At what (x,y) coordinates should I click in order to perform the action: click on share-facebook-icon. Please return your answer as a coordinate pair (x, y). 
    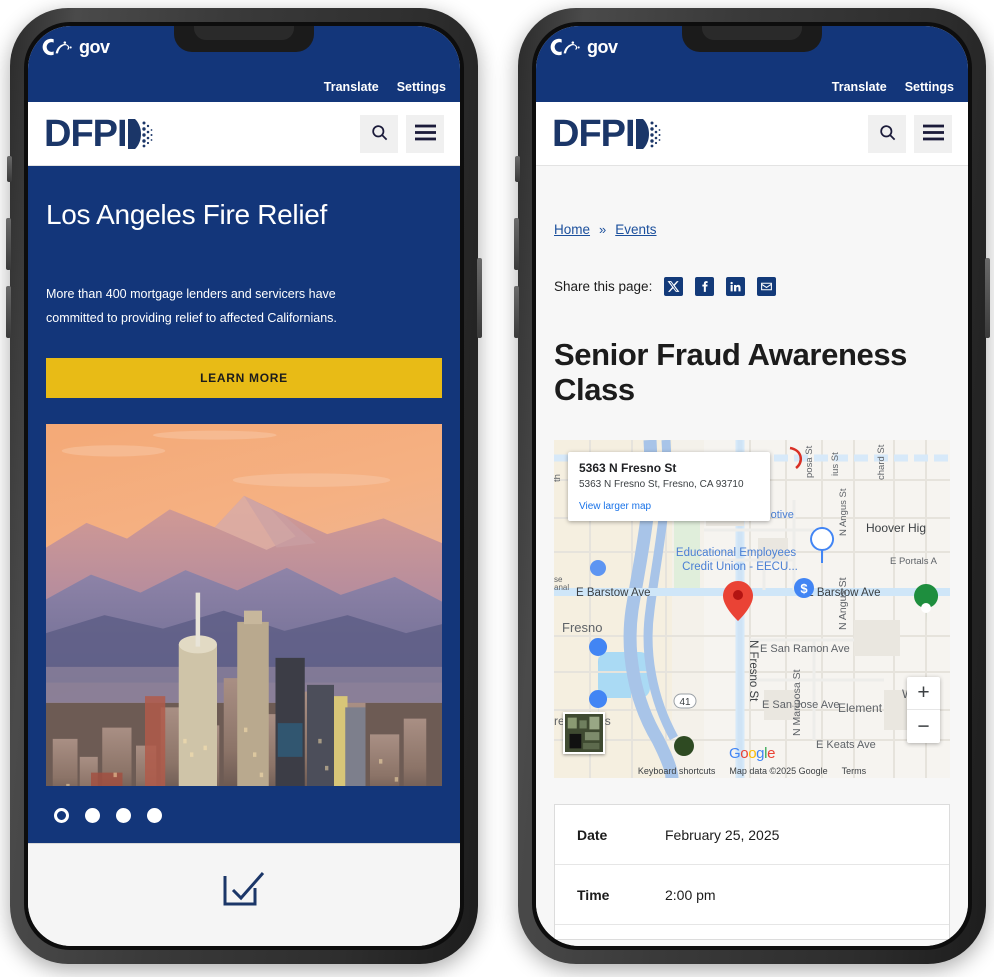
    Looking at the image, I should click on (705, 286).